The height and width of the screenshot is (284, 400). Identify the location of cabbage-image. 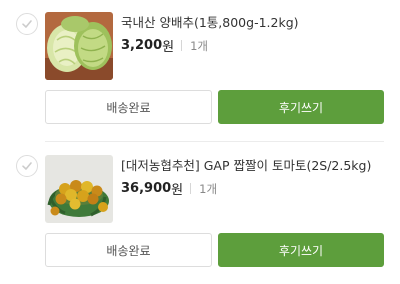
(79, 46).